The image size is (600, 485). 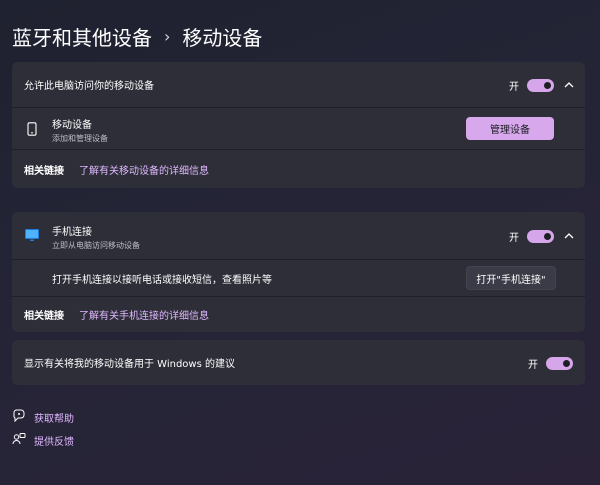 I want to click on allow-access-toggle-state: 开, so click(x=514, y=87).